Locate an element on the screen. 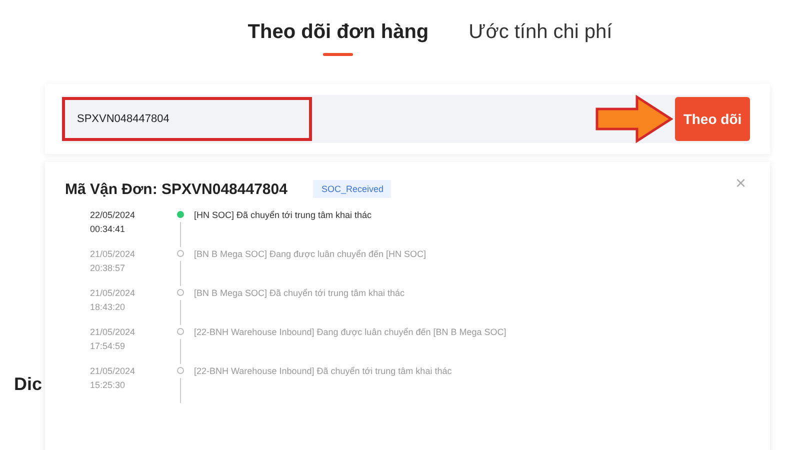 The image size is (800, 450). tab: Theo dõi đơn hàng is located at coordinates (338, 37).